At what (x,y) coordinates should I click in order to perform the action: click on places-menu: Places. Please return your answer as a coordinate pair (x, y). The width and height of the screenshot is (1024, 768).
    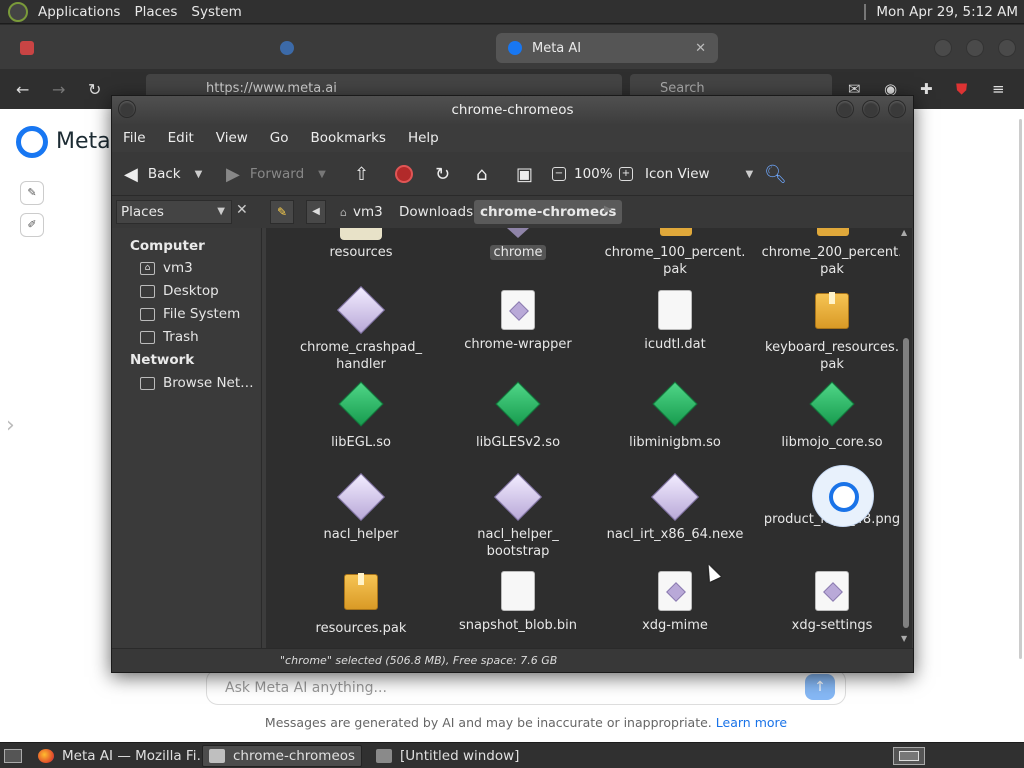
    Looking at the image, I should click on (155, 12).